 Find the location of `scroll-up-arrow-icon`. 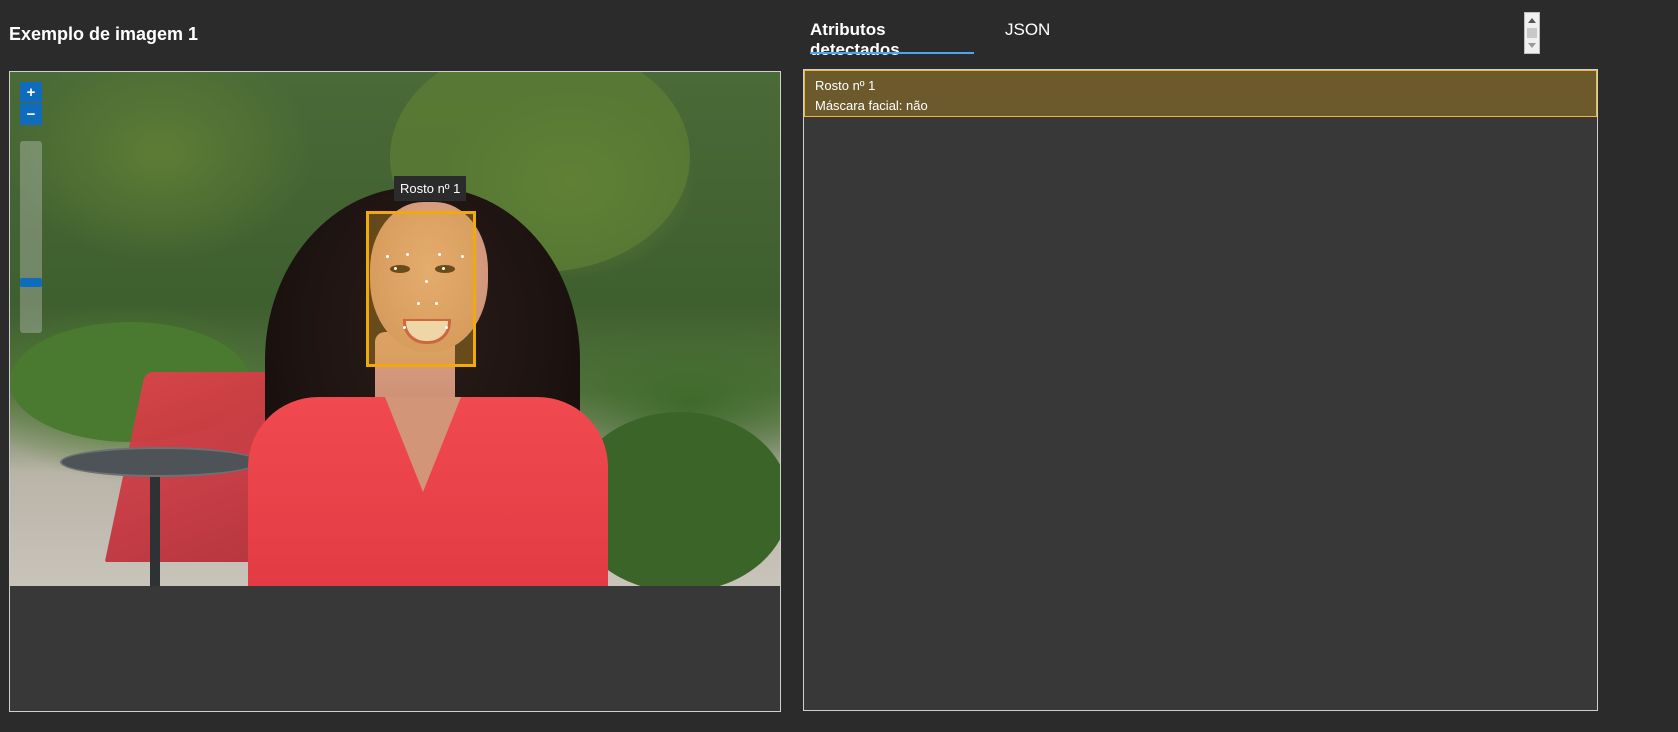

scroll-up-arrow-icon is located at coordinates (1532, 20).